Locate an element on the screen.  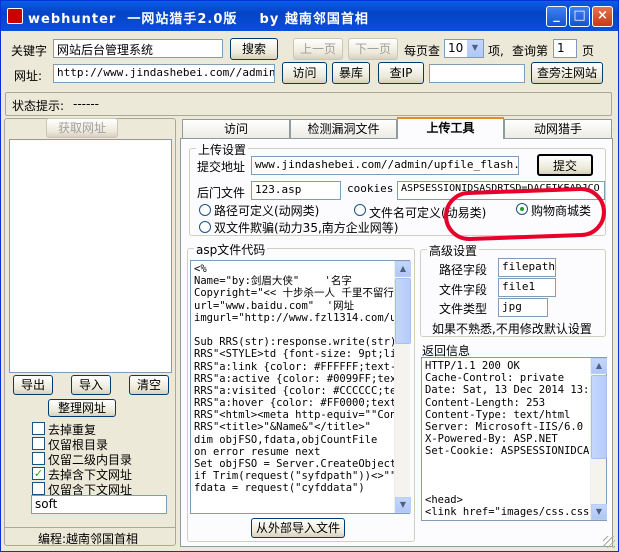
organize-urls-button: 整理网址 is located at coordinates (82, 408).